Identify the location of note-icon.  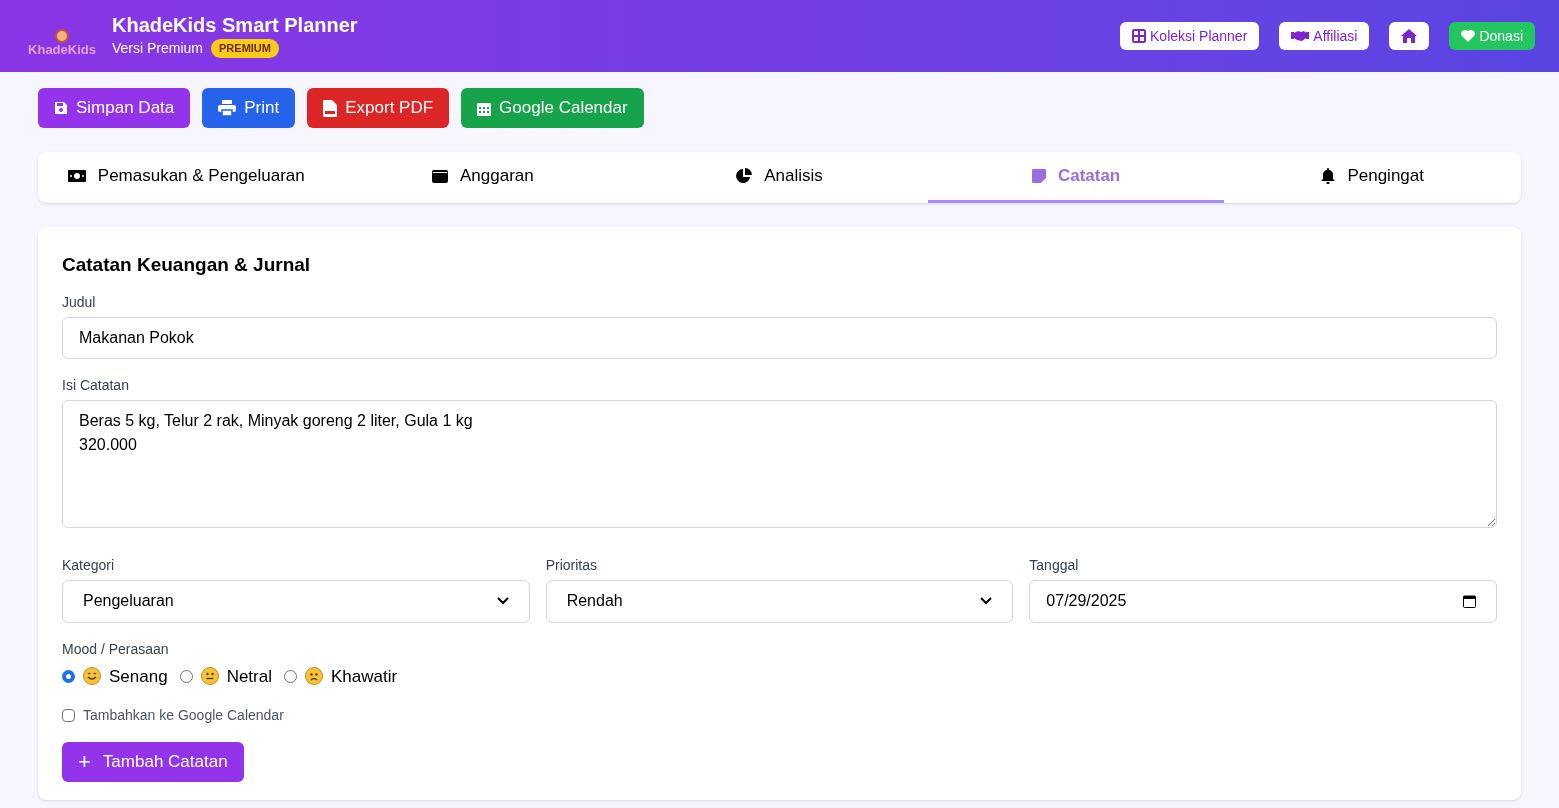
(1038, 176).